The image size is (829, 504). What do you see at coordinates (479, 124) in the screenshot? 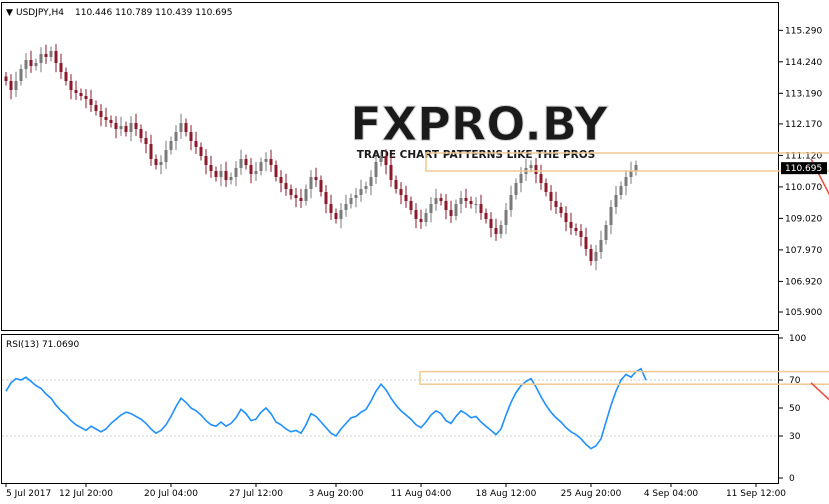
I see `watermark-brand: FXPRO.BY` at bounding box center [479, 124].